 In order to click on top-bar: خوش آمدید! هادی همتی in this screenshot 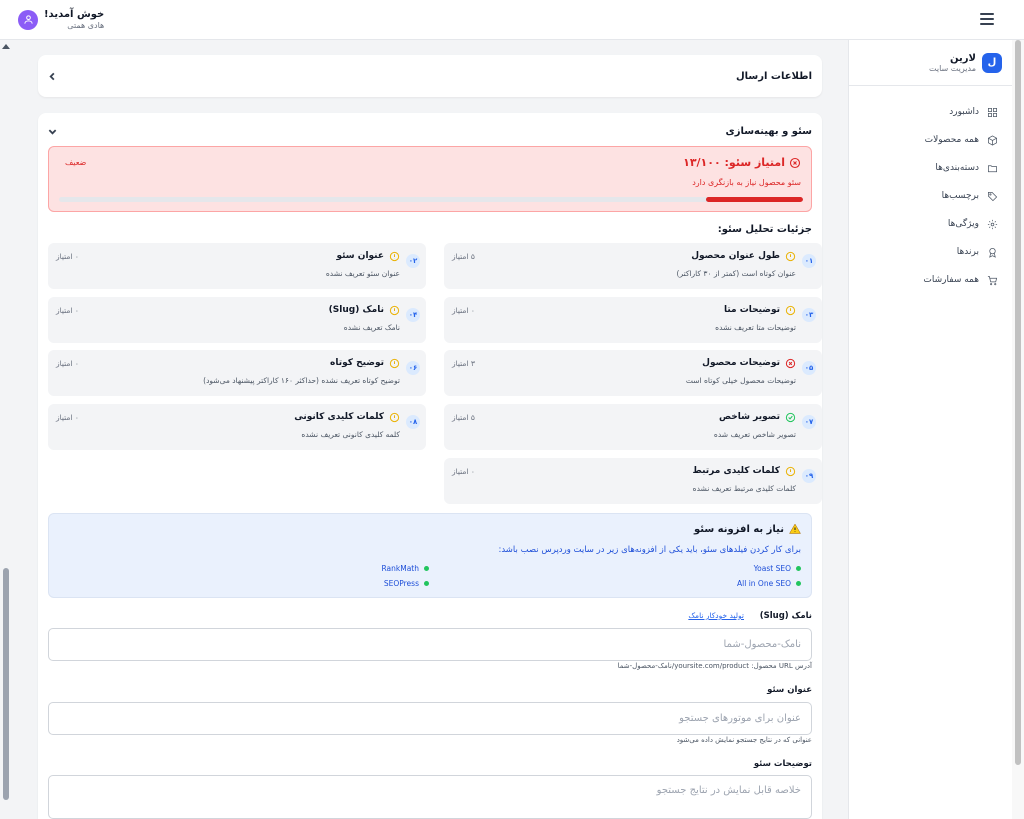, I will do `click(512, 20)`.